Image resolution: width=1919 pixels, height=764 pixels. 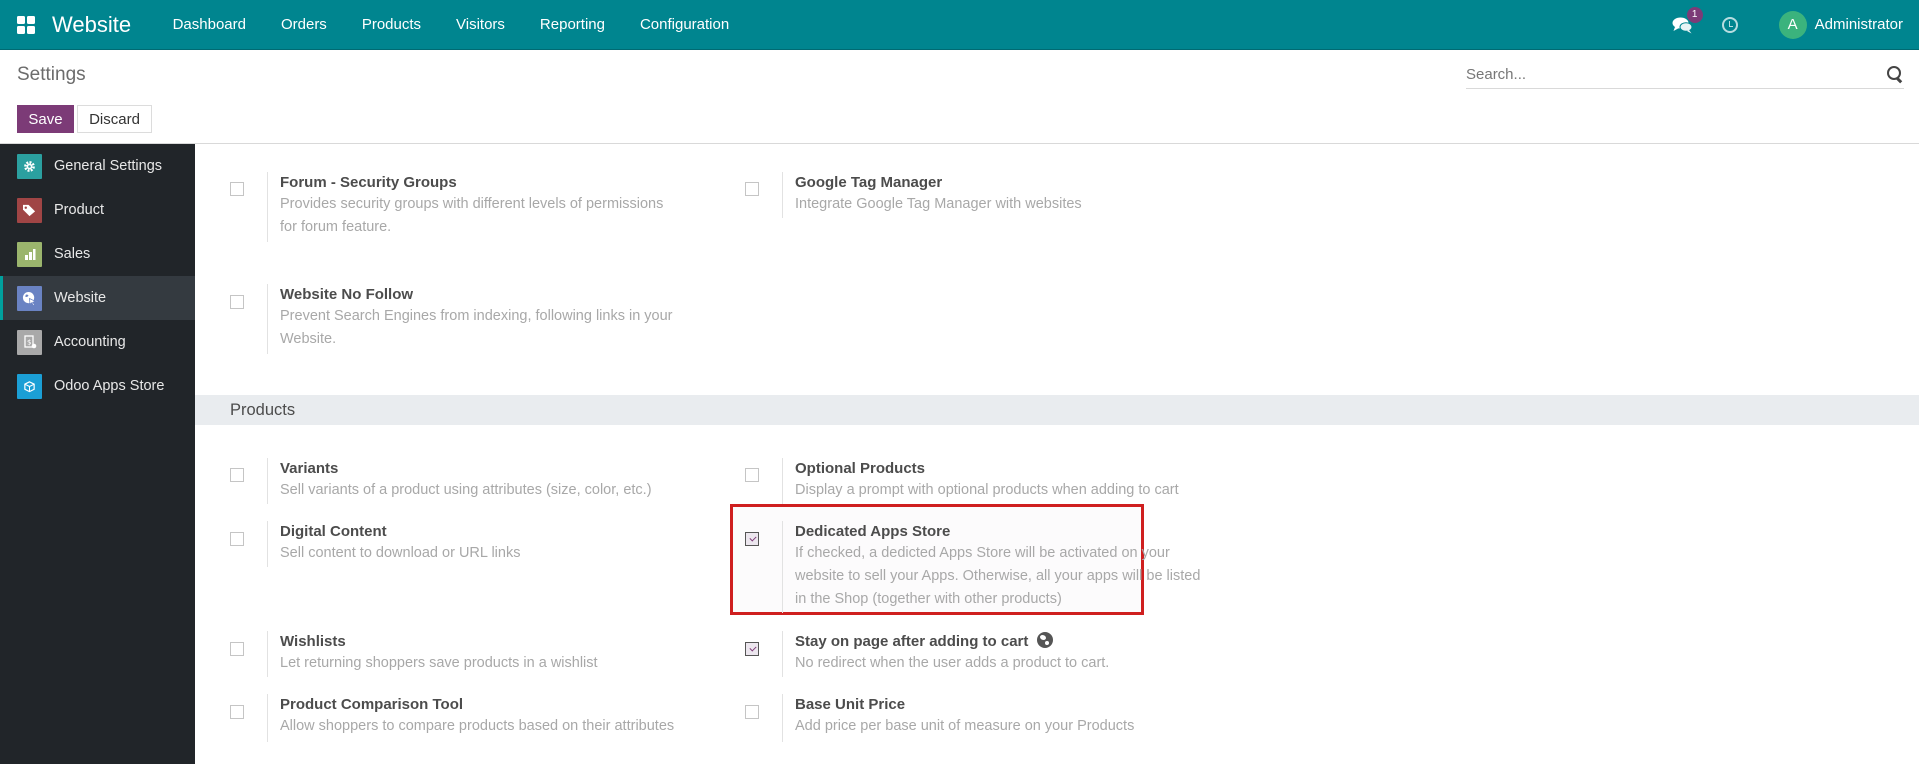 What do you see at coordinates (752, 170) in the screenshot?
I see `setting-google-tag-manager` at bounding box center [752, 170].